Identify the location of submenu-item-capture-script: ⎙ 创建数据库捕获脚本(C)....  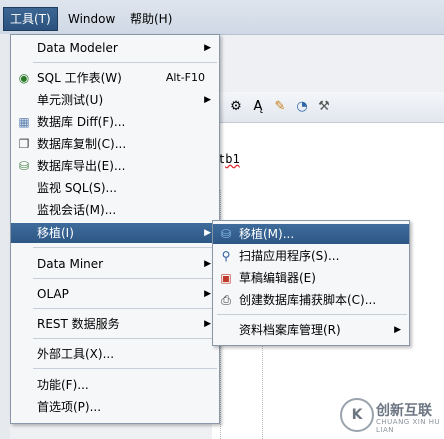
(311, 300).